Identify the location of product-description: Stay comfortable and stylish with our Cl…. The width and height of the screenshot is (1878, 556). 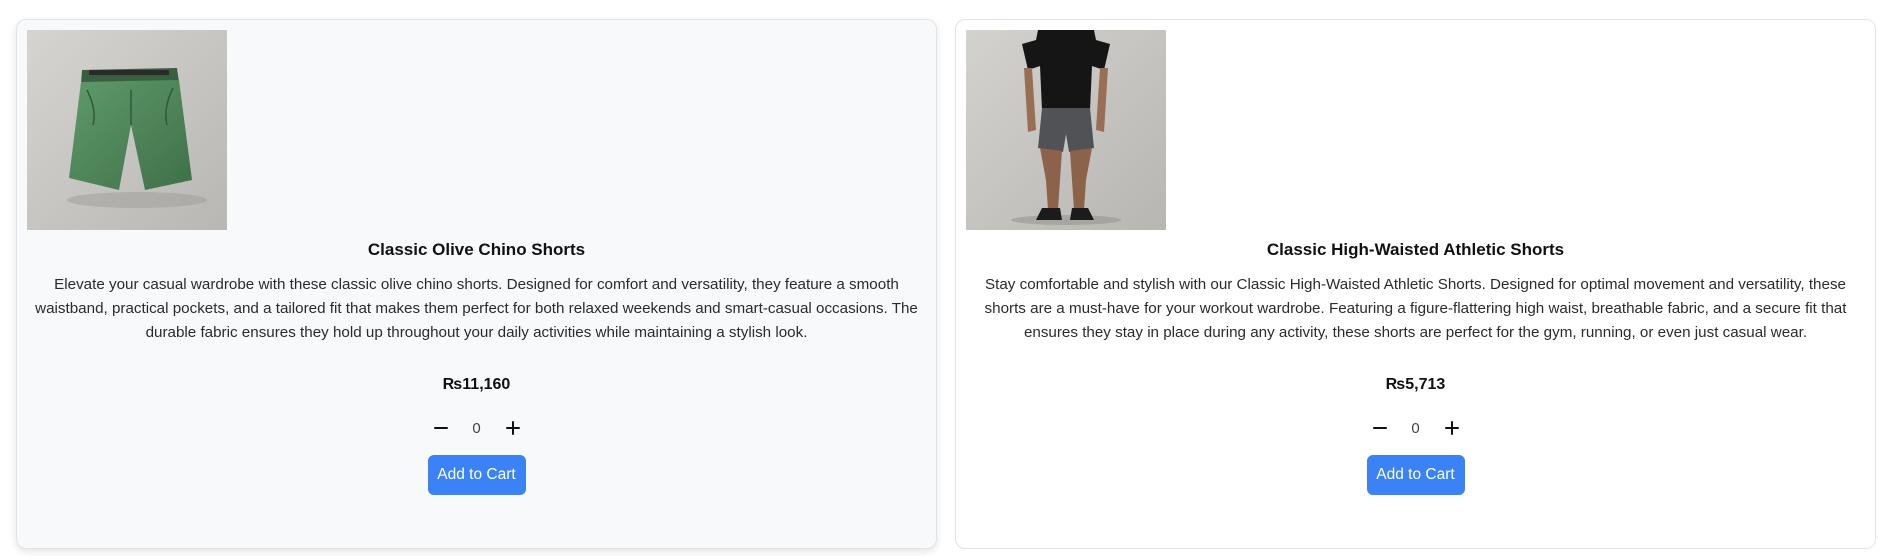
(1415, 308).